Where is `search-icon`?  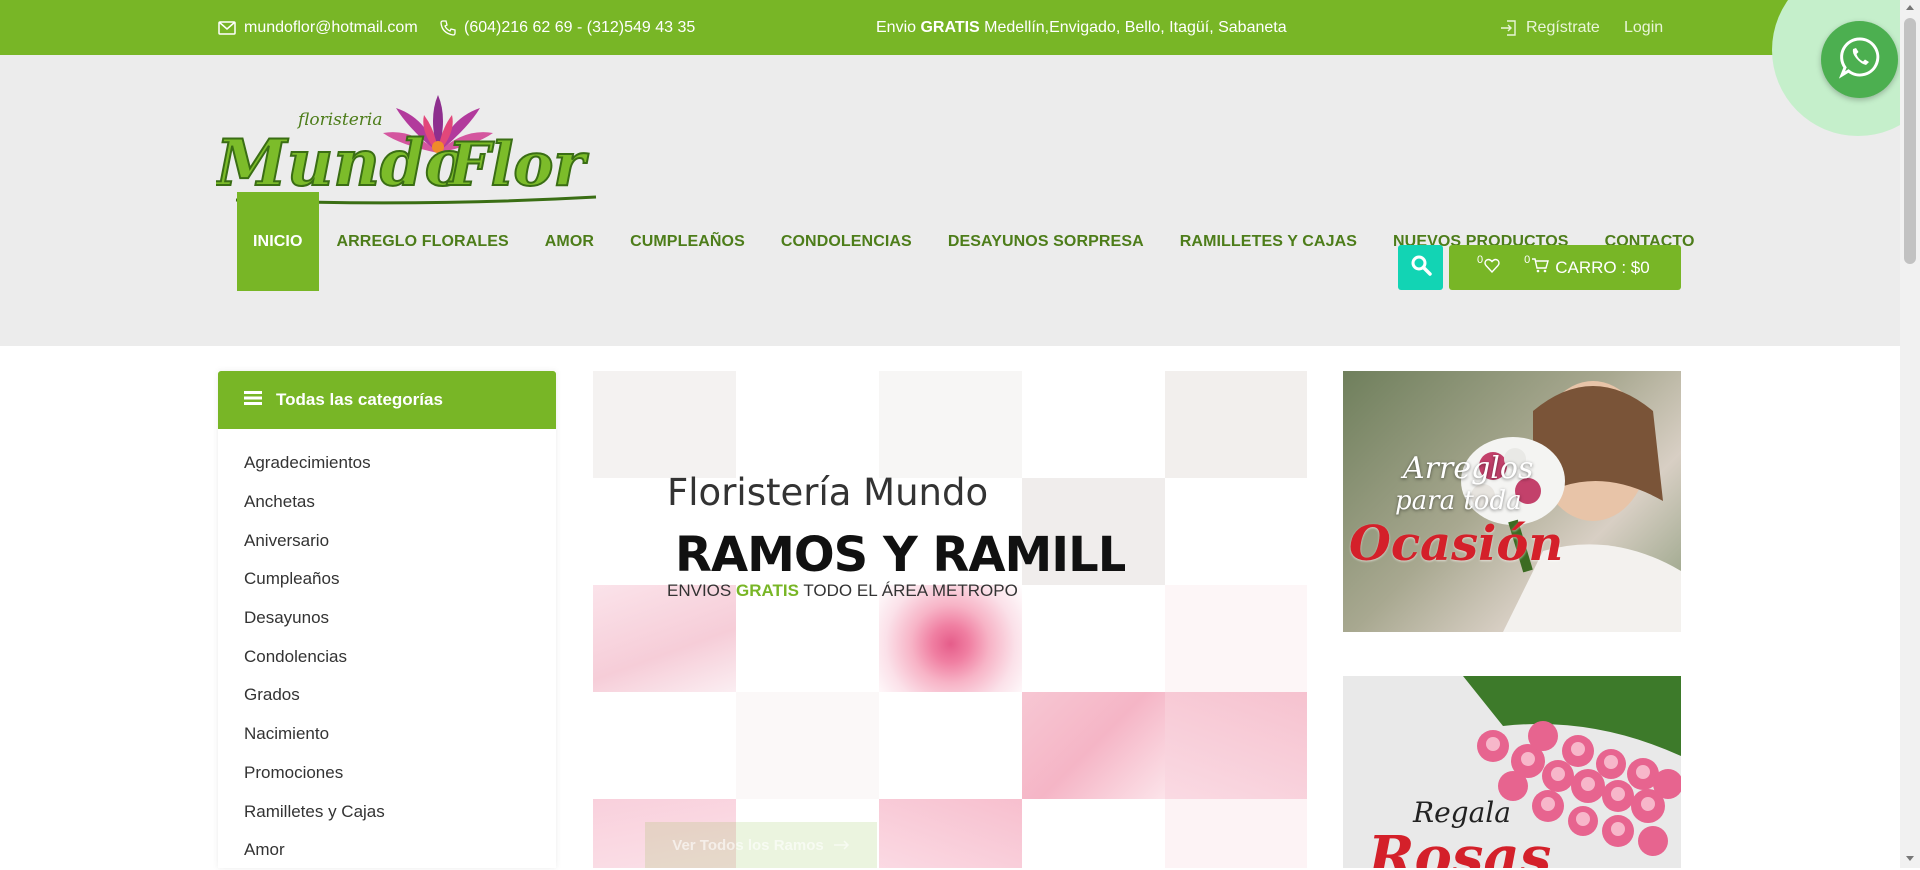 search-icon is located at coordinates (1421, 267).